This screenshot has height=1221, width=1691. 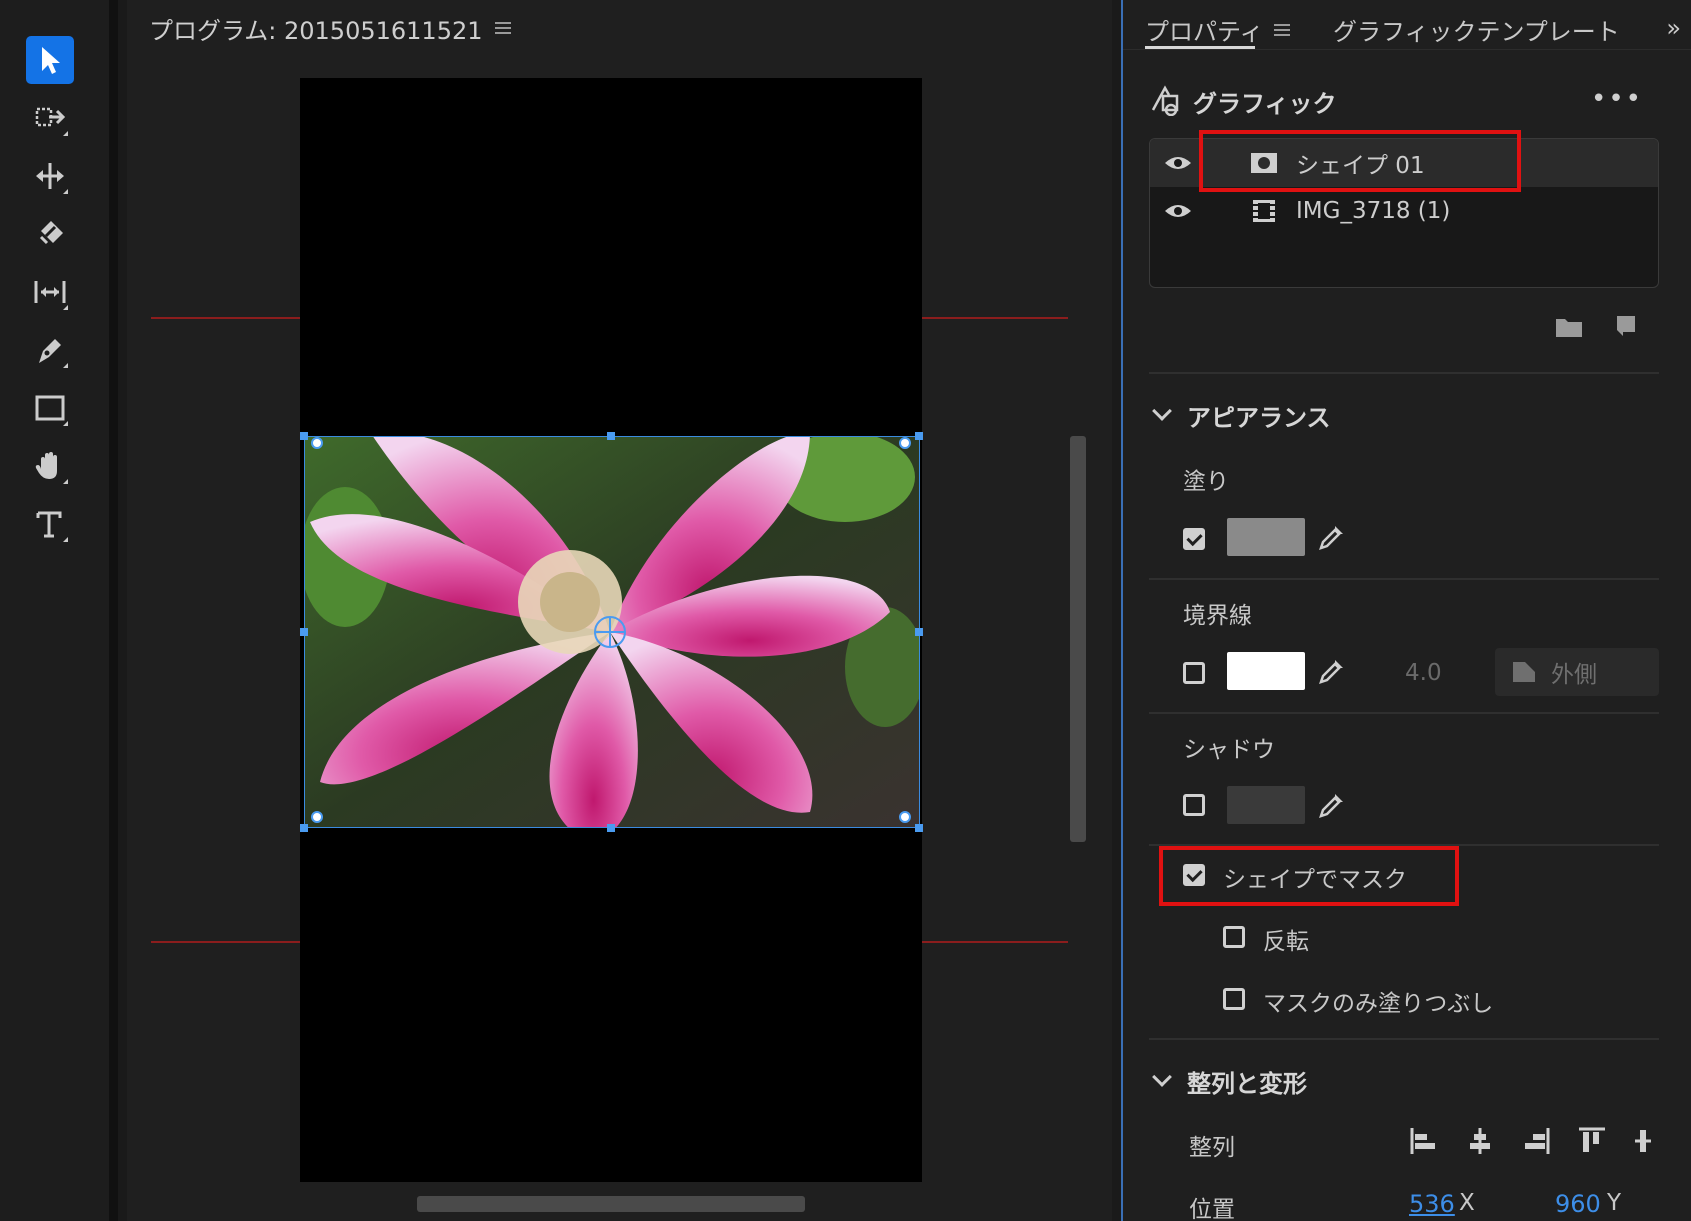 What do you see at coordinates (611, 1204) in the screenshot?
I see `horizontal-scrollbar` at bounding box center [611, 1204].